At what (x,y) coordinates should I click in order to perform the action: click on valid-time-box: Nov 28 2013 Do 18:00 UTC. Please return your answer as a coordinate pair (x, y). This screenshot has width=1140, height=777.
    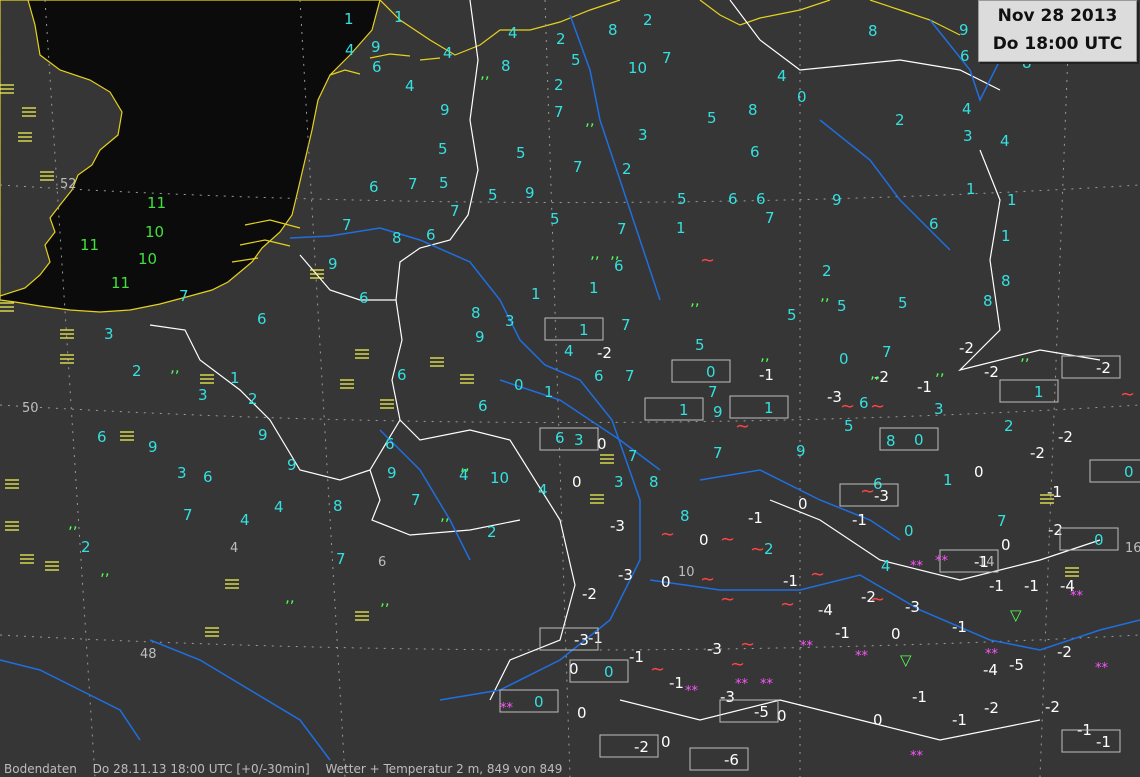
    Looking at the image, I should click on (1057, 31).